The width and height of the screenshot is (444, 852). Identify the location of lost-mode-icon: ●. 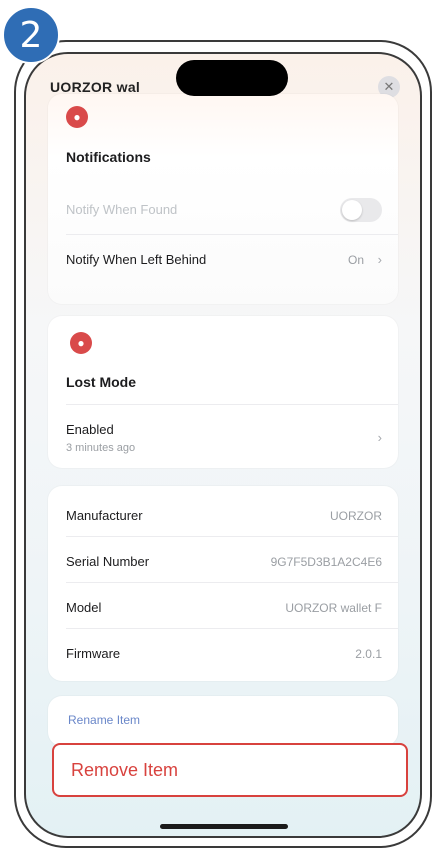
(81, 343).